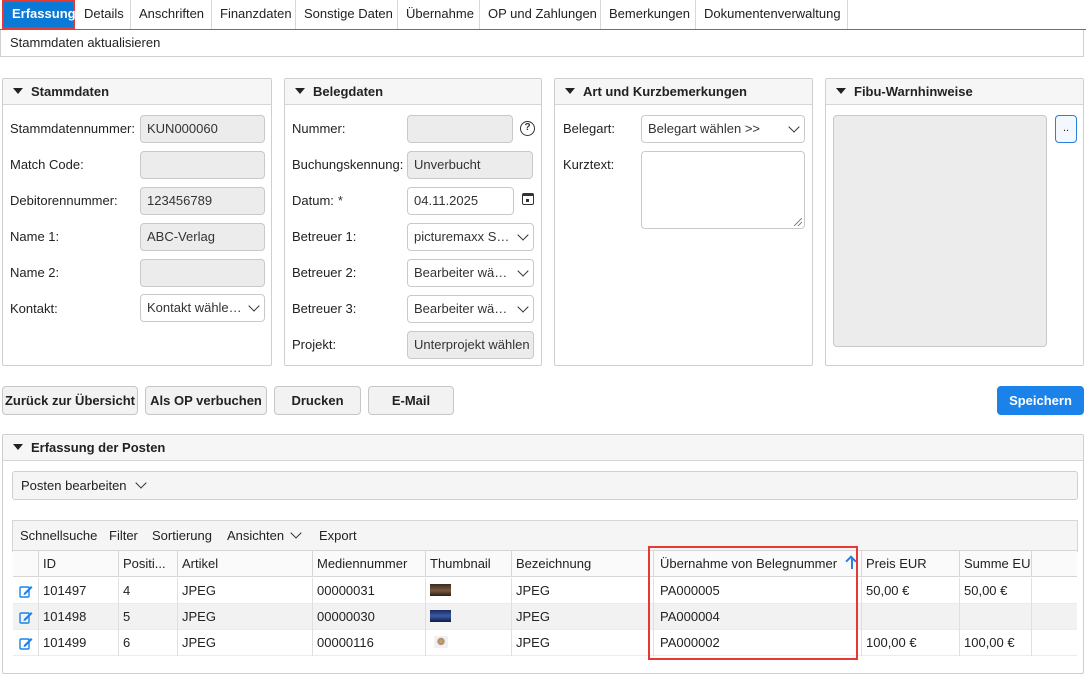 This screenshot has height=674, width=1086. I want to click on buchungskennung-field: Unverbucht, so click(470, 165).